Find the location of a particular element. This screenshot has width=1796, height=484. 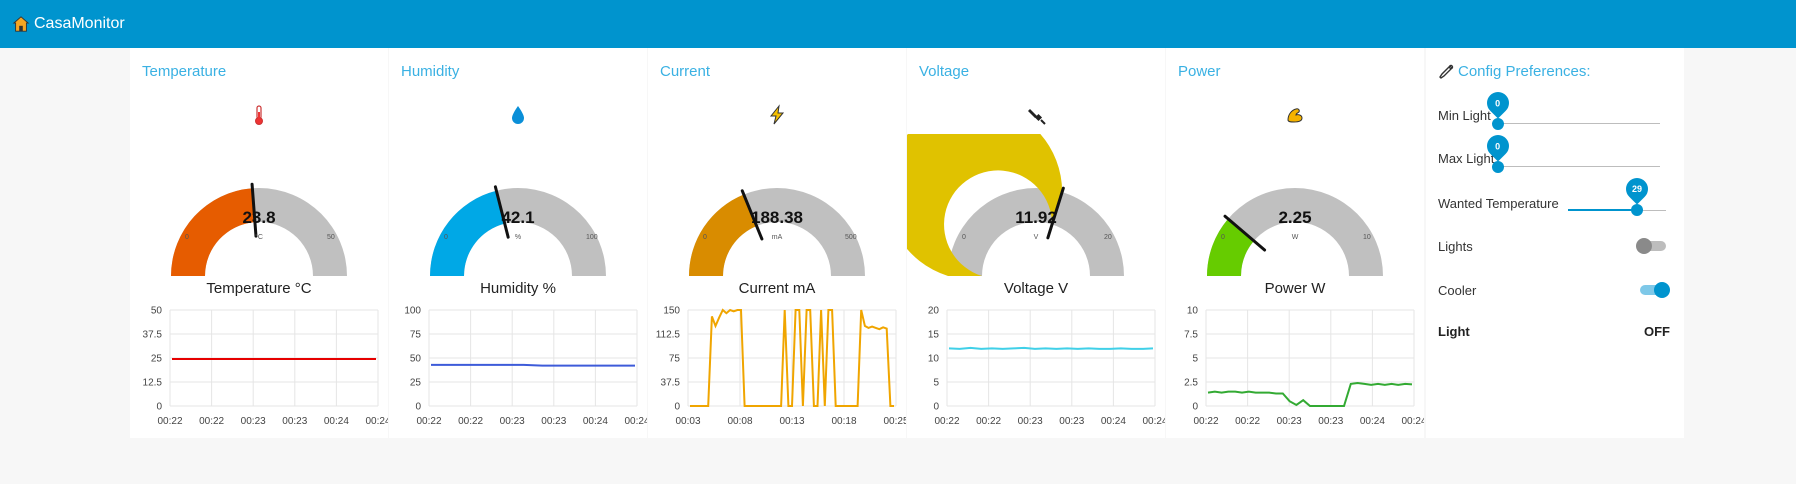

y-tick-label: 2.5 is located at coordinates (1191, 383).